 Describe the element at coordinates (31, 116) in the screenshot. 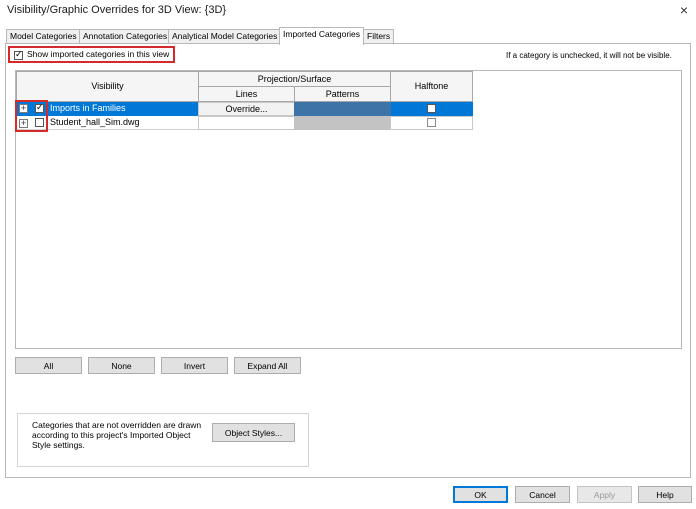

I see `row-controls-highlight` at that location.